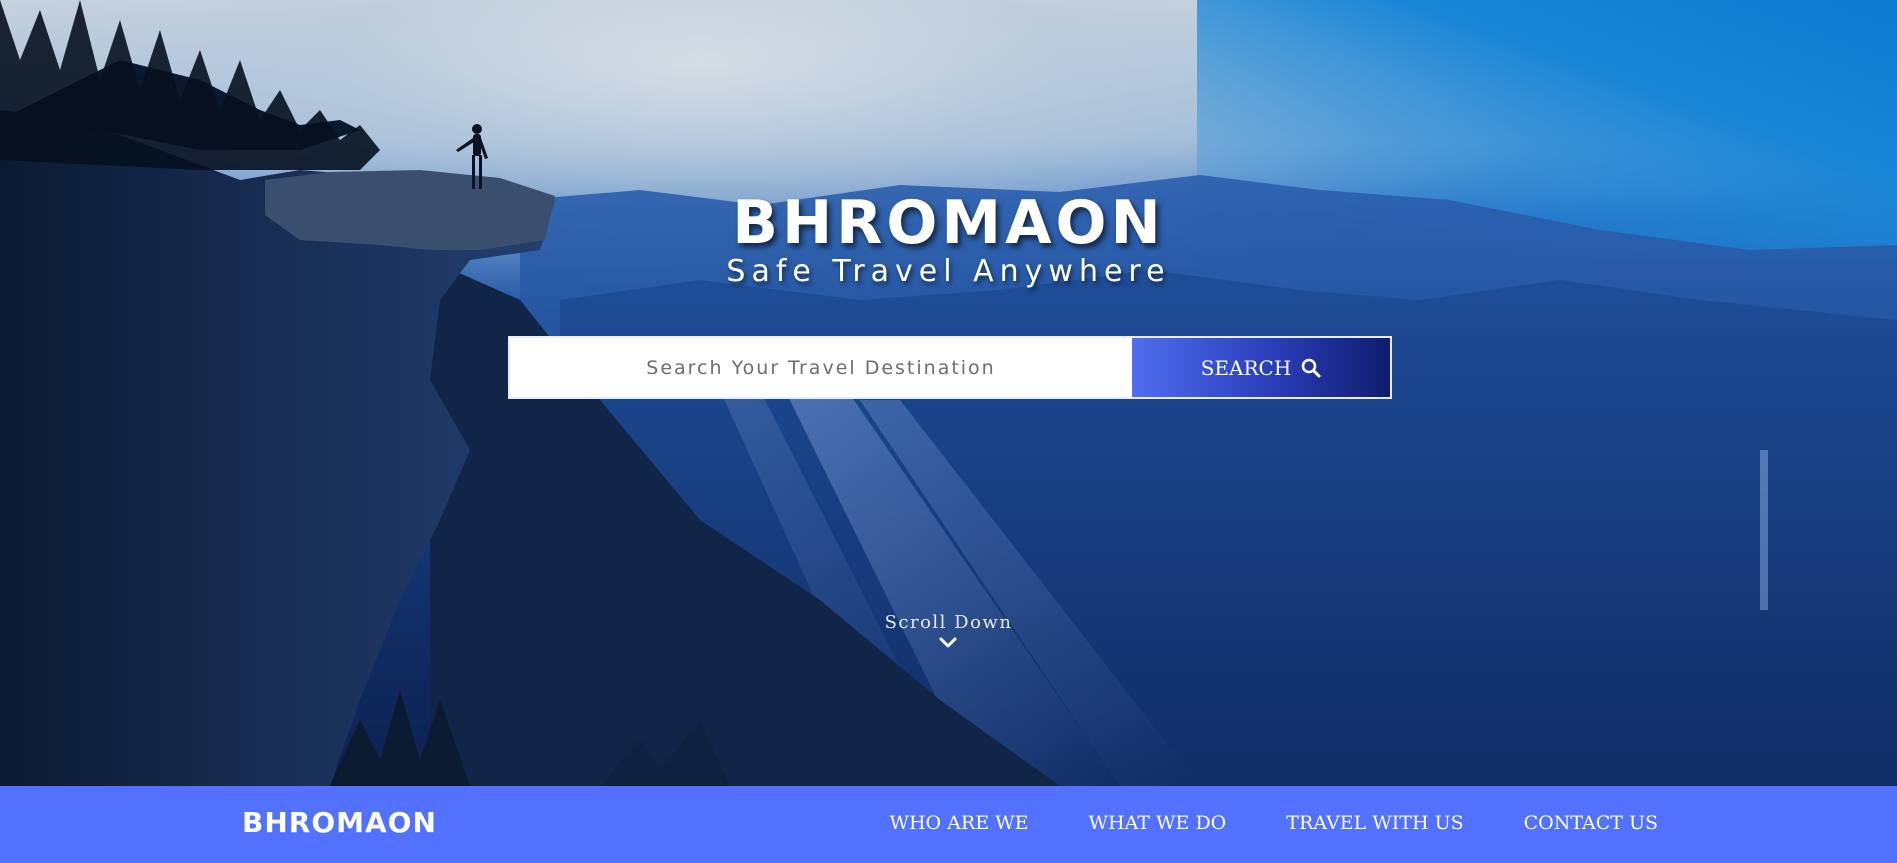 The width and height of the screenshot is (1897, 863). I want to click on destination-search-form: SEARCH, so click(950, 367).